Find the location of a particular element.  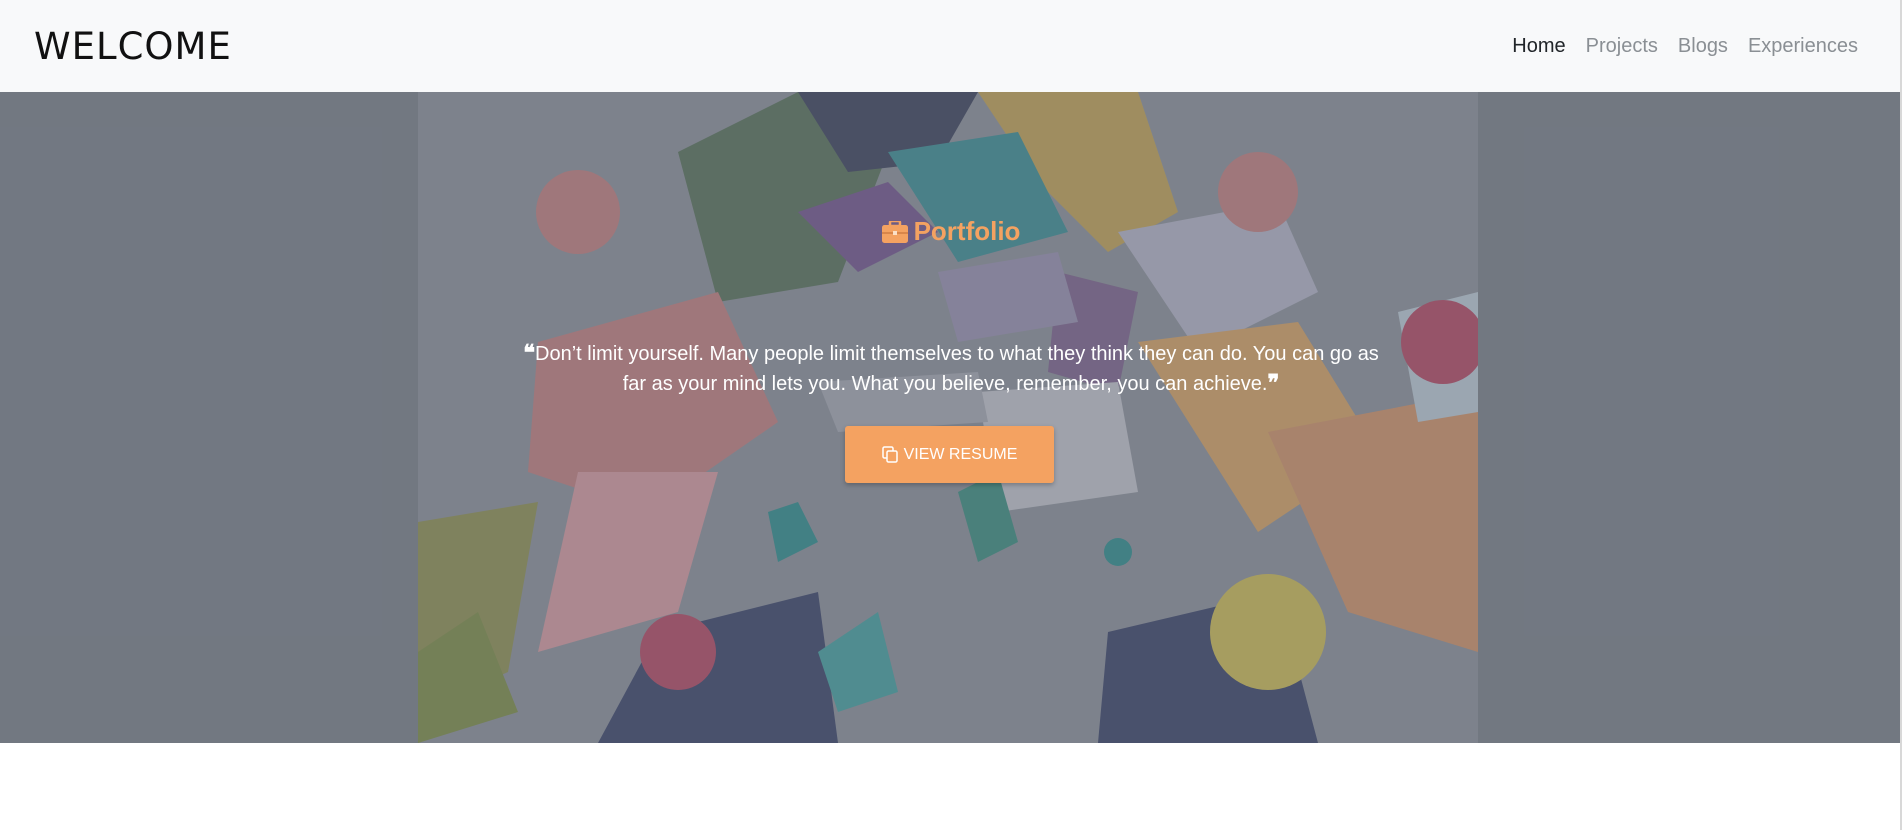

hero-title-text: Portfolio is located at coordinates (967, 231).